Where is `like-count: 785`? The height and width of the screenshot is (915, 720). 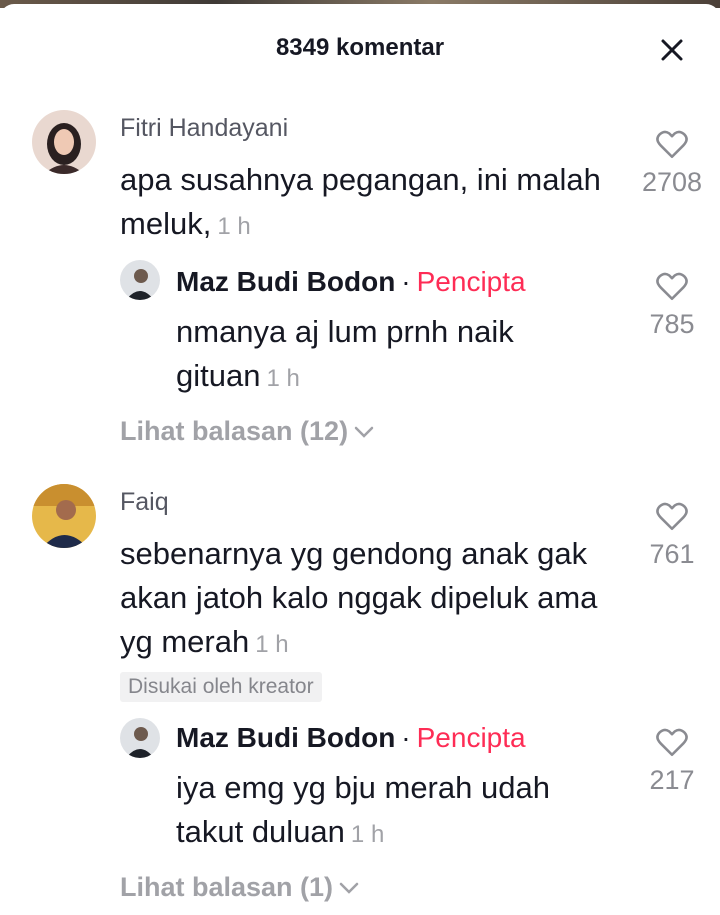
like-count: 785 is located at coordinates (672, 324).